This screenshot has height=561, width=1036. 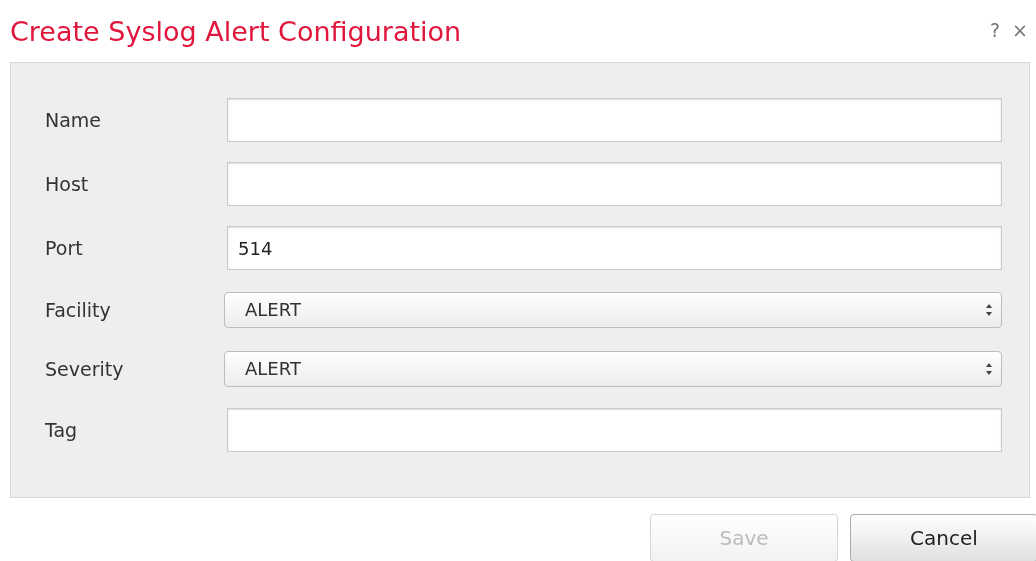 What do you see at coordinates (74, 120) in the screenshot?
I see `field-label: Name` at bounding box center [74, 120].